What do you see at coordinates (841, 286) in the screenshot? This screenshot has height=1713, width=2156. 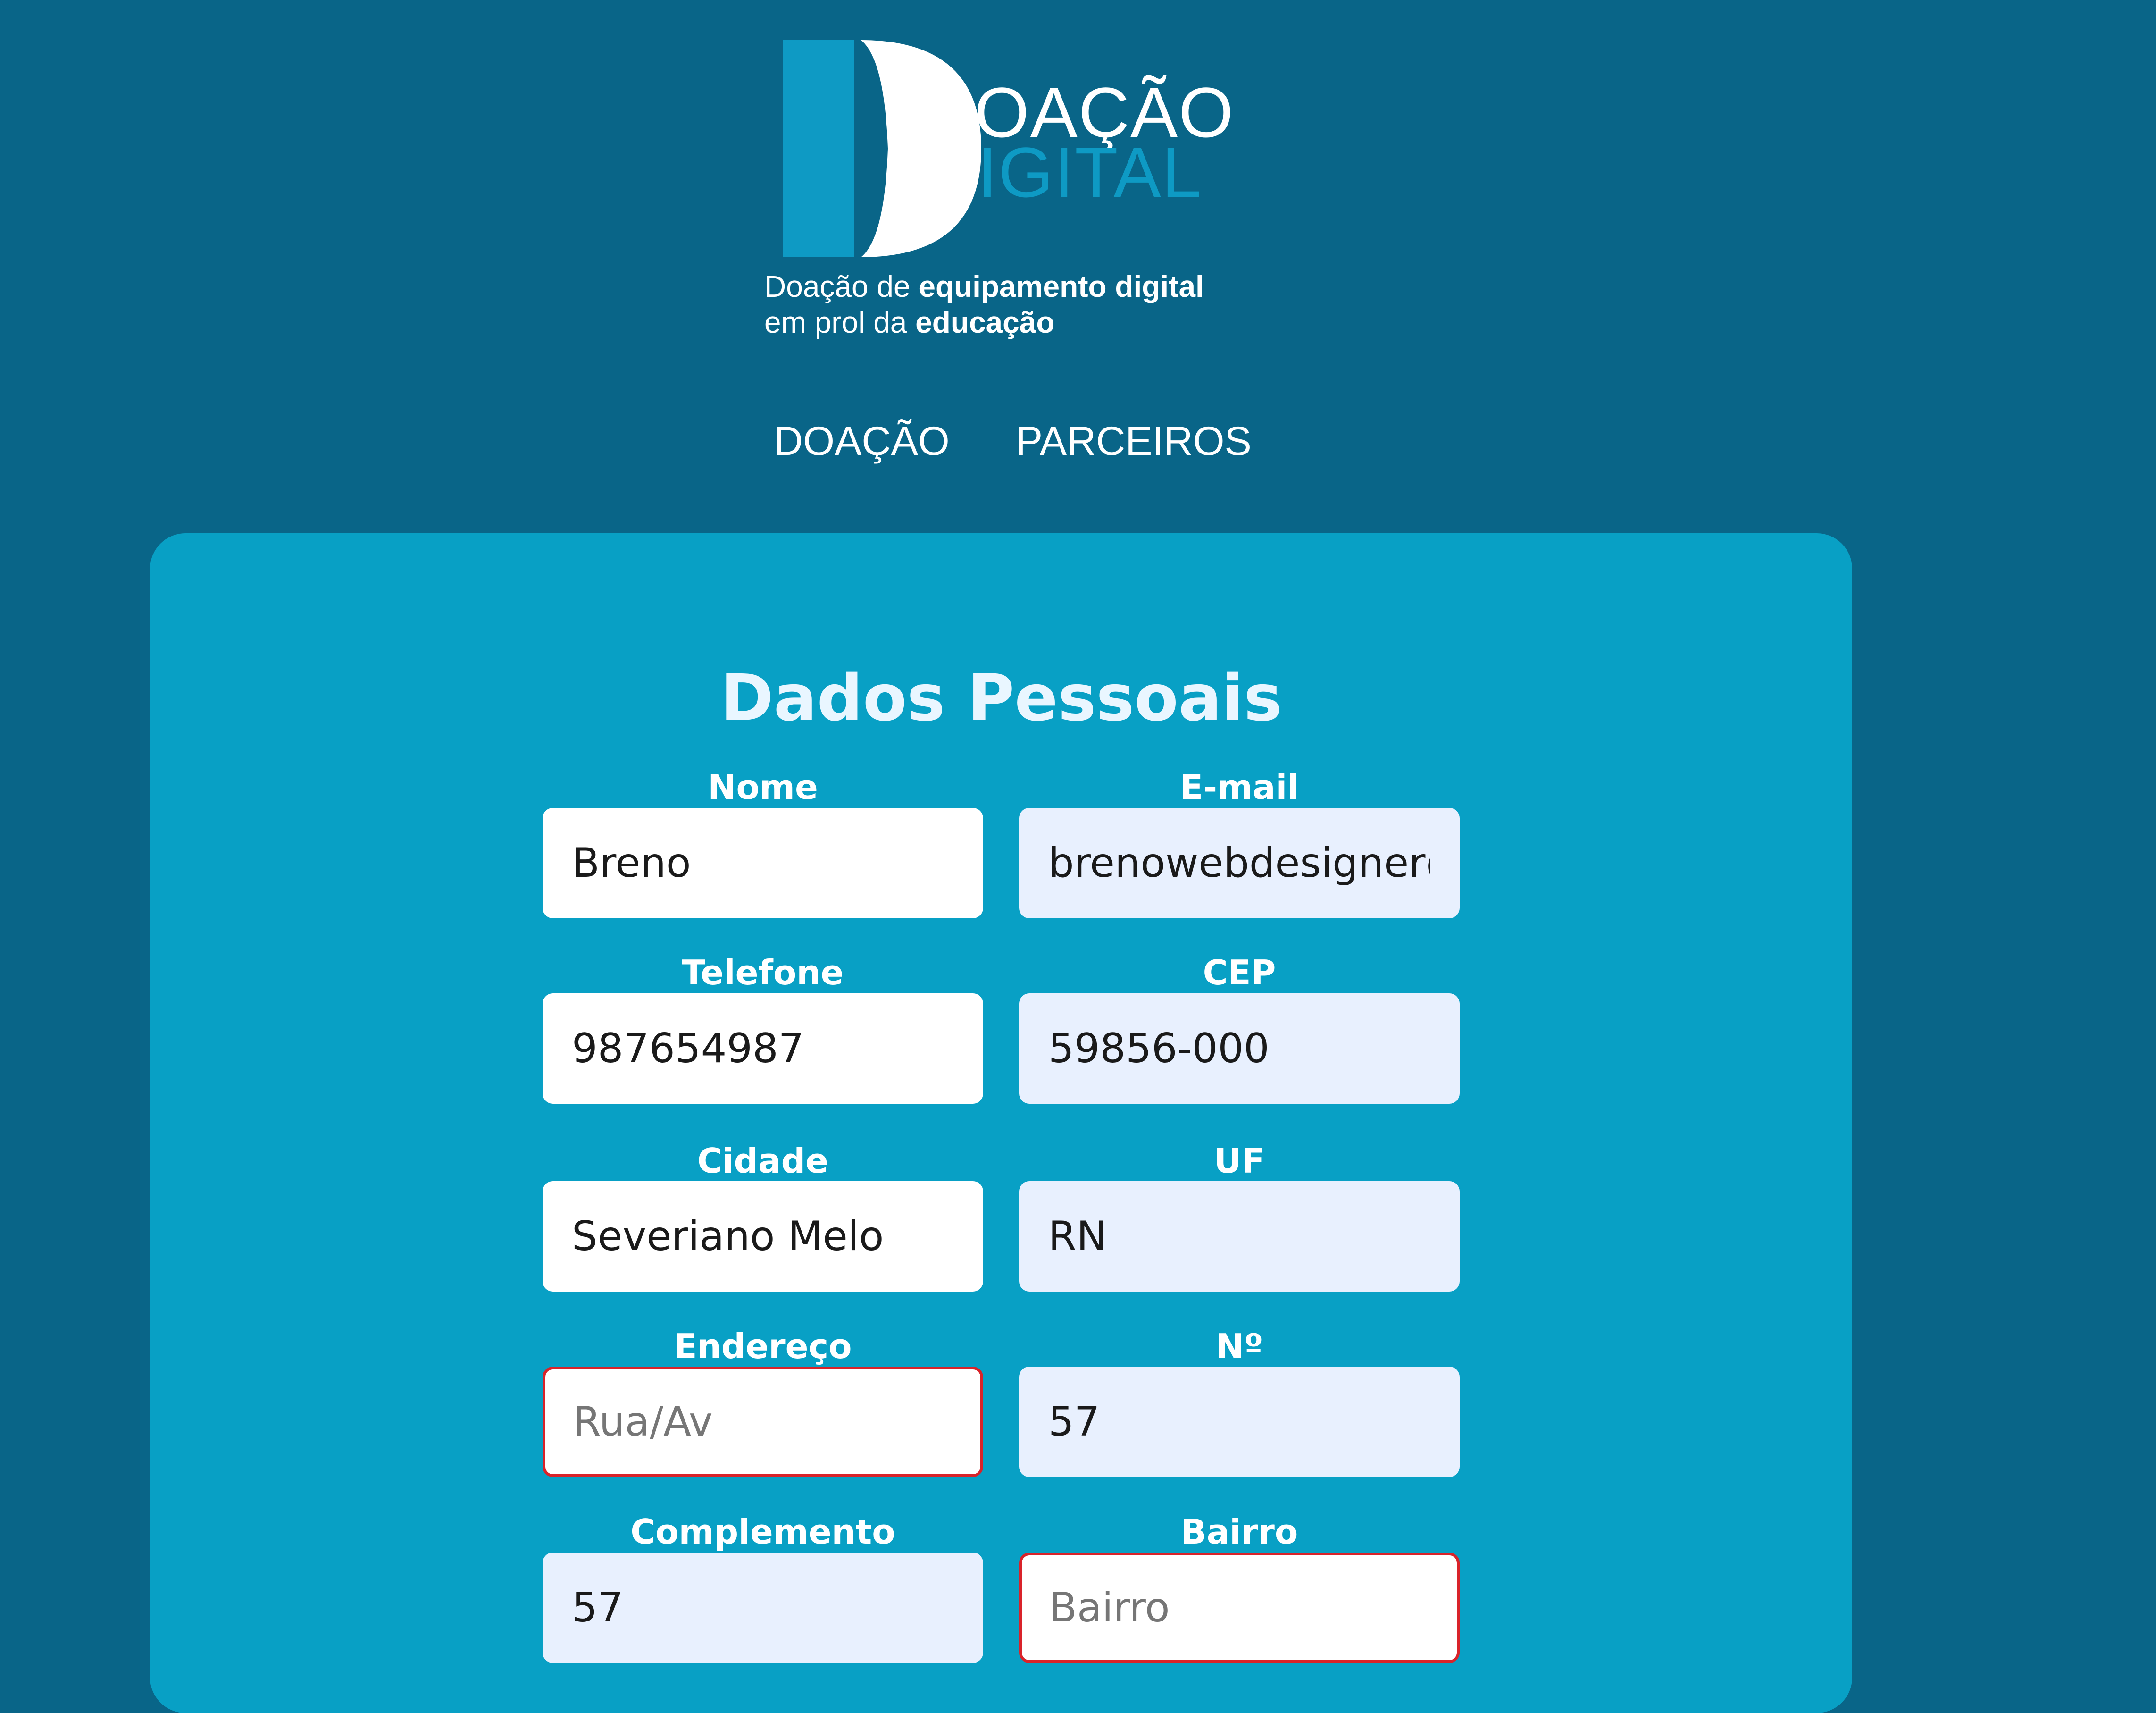 I see `tagline-text: Doação de` at bounding box center [841, 286].